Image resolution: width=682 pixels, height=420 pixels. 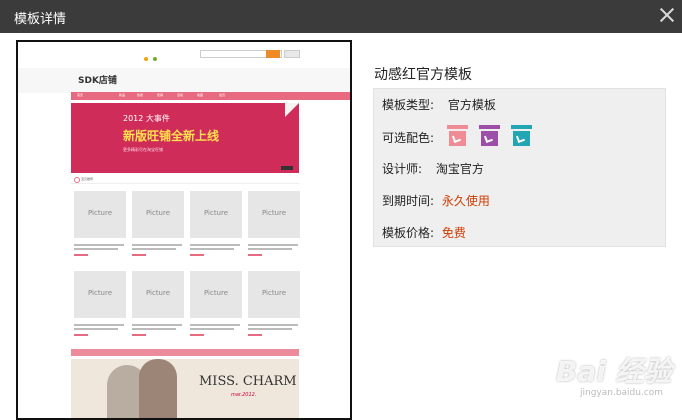 What do you see at coordinates (292, 54) in the screenshot?
I see `preview-secondary-button` at bounding box center [292, 54].